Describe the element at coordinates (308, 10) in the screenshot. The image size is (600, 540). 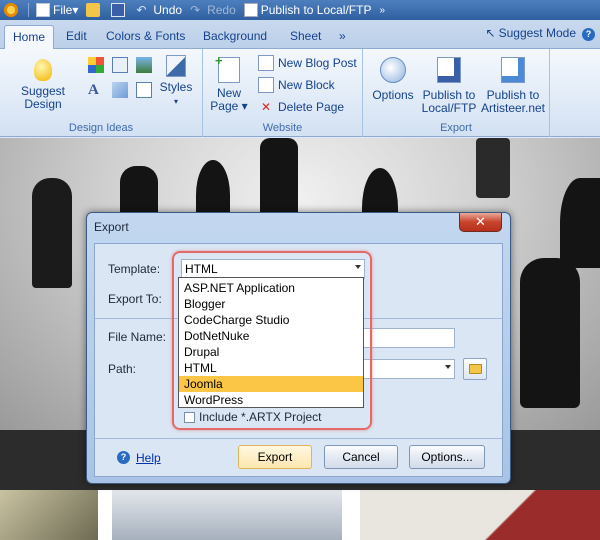
I see `publish-local-qat-button: Publish to Local/FTP` at that location.